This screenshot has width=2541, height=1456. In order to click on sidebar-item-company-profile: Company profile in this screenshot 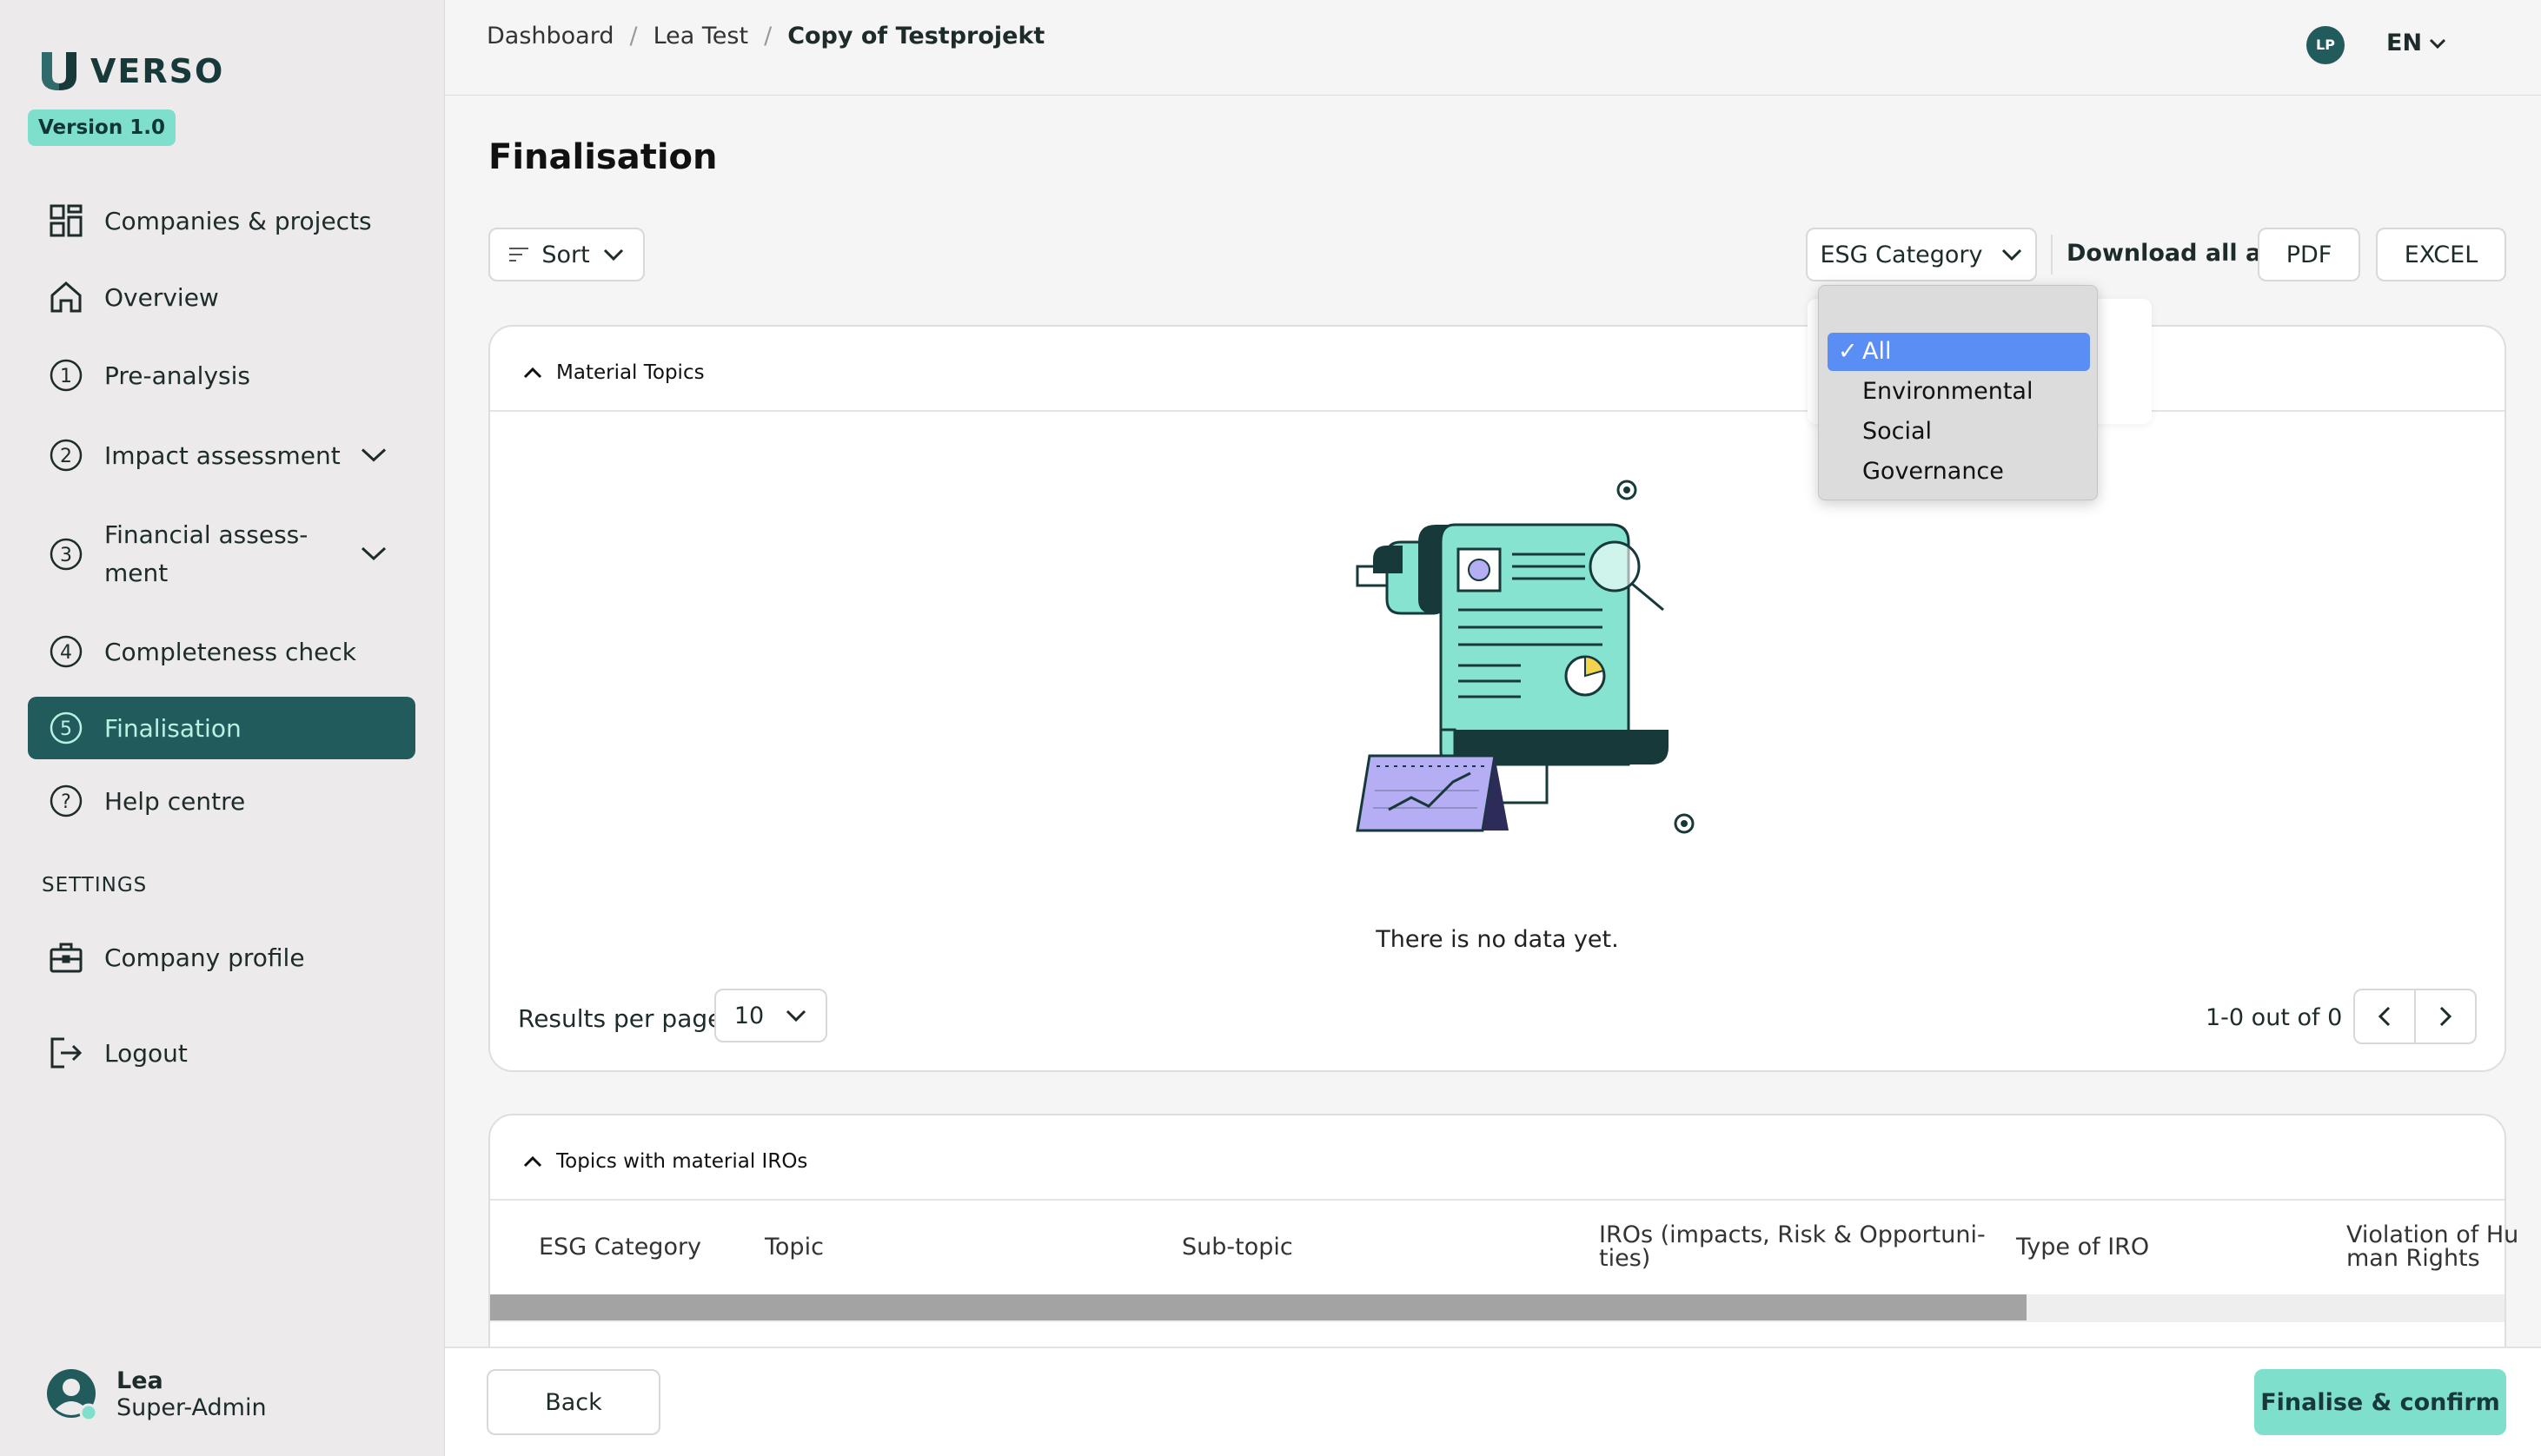, I will do `click(221, 957)`.